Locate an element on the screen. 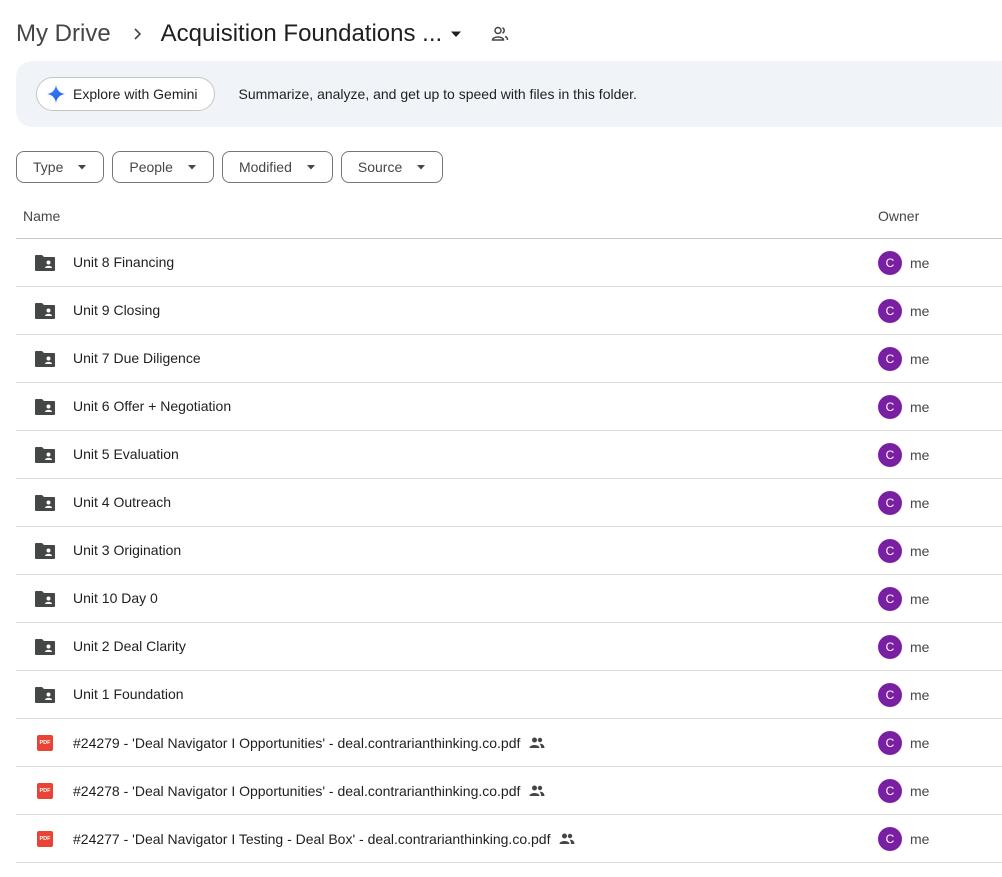  file-row: Unit 10 Day 0 C me is located at coordinates (509, 599).